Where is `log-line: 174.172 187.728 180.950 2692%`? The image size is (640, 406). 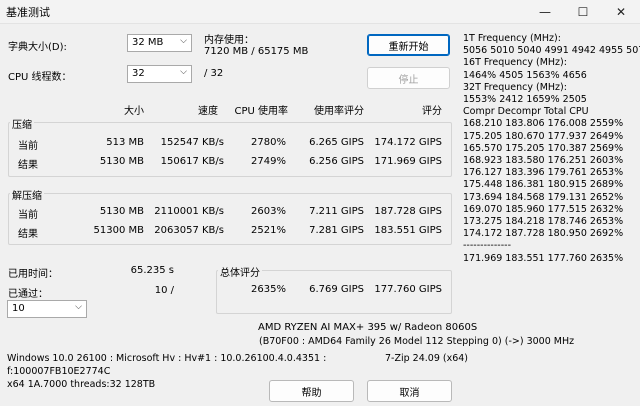 log-line: 174.172 187.728 180.950 2692% is located at coordinates (543, 234).